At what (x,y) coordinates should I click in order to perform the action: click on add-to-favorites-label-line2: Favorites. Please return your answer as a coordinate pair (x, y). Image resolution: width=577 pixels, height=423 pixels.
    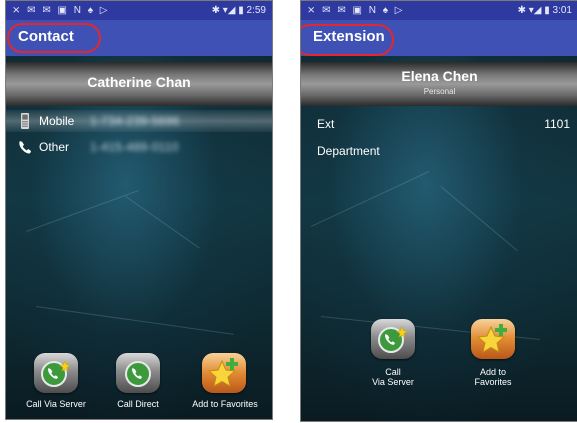
    Looking at the image, I should click on (493, 382).